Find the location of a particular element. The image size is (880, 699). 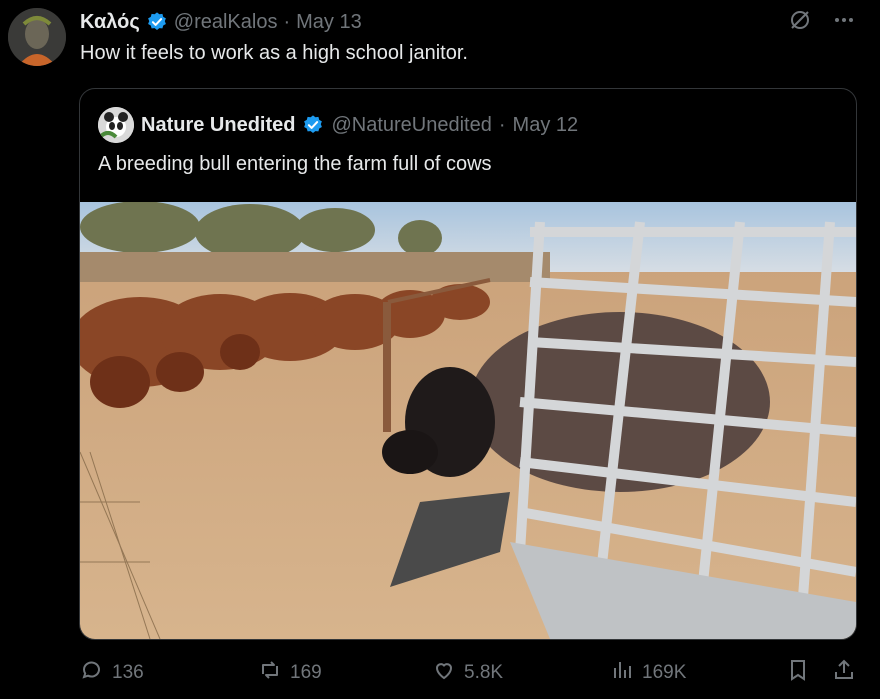

like-icon is located at coordinates (444, 673).